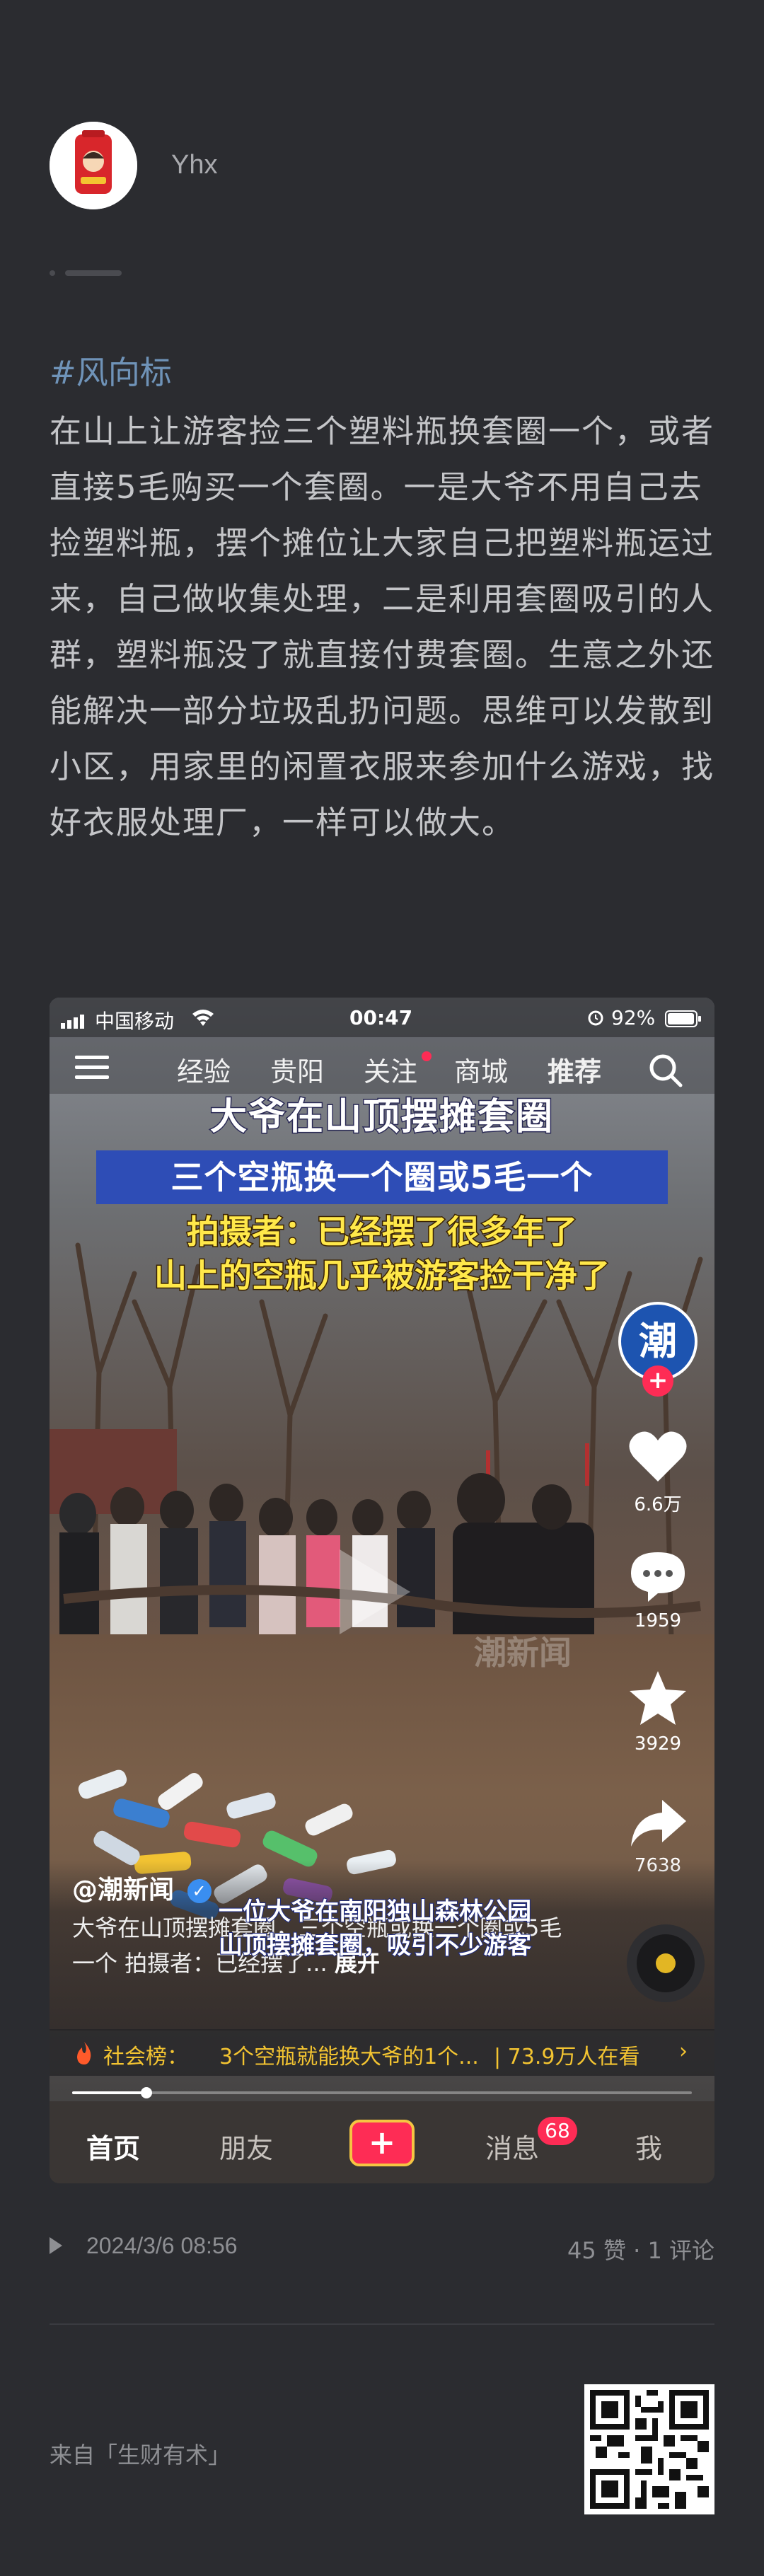 This screenshot has width=764, height=2576. Describe the element at coordinates (93, 273) in the screenshot. I see `separator-bar` at that location.